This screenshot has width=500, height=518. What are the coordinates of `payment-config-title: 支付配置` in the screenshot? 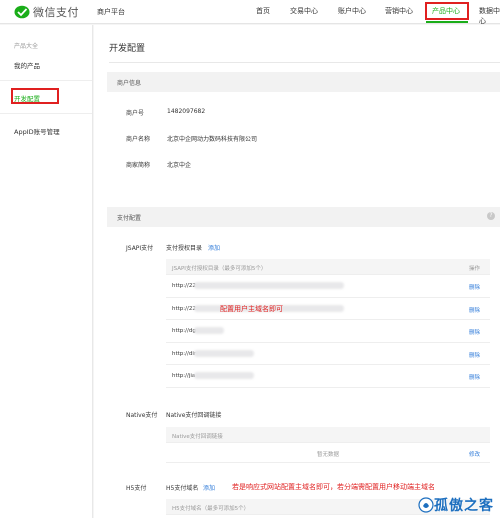 It's located at (129, 218).